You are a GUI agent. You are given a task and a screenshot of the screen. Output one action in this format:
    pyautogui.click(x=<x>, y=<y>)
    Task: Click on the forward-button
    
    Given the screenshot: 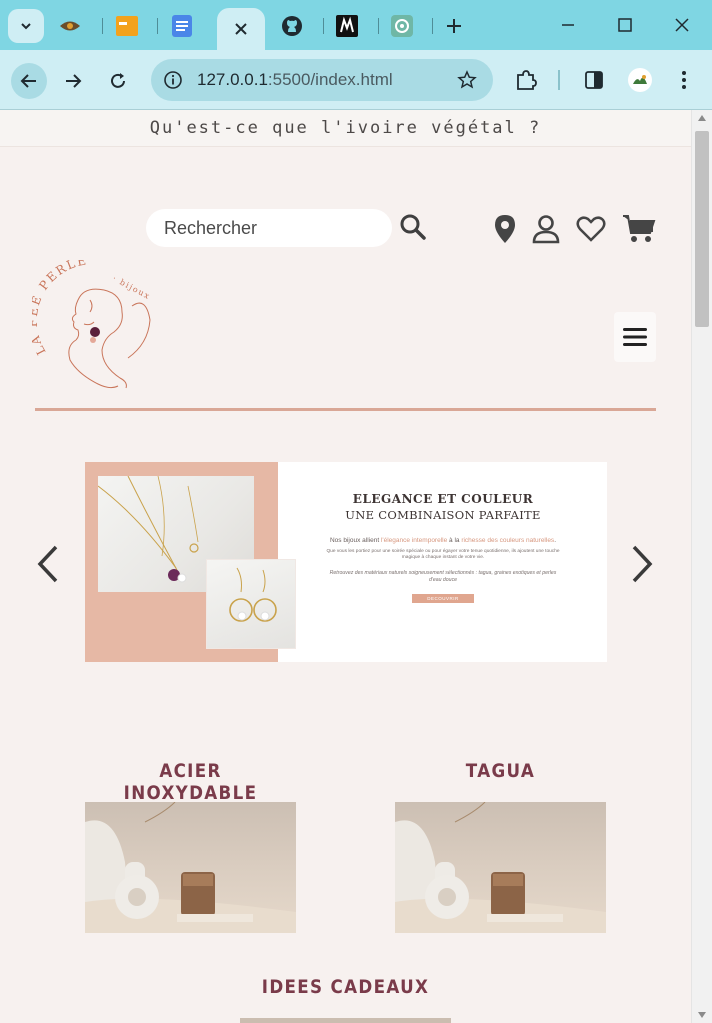 What is the action you would take?
    pyautogui.click(x=73, y=81)
    